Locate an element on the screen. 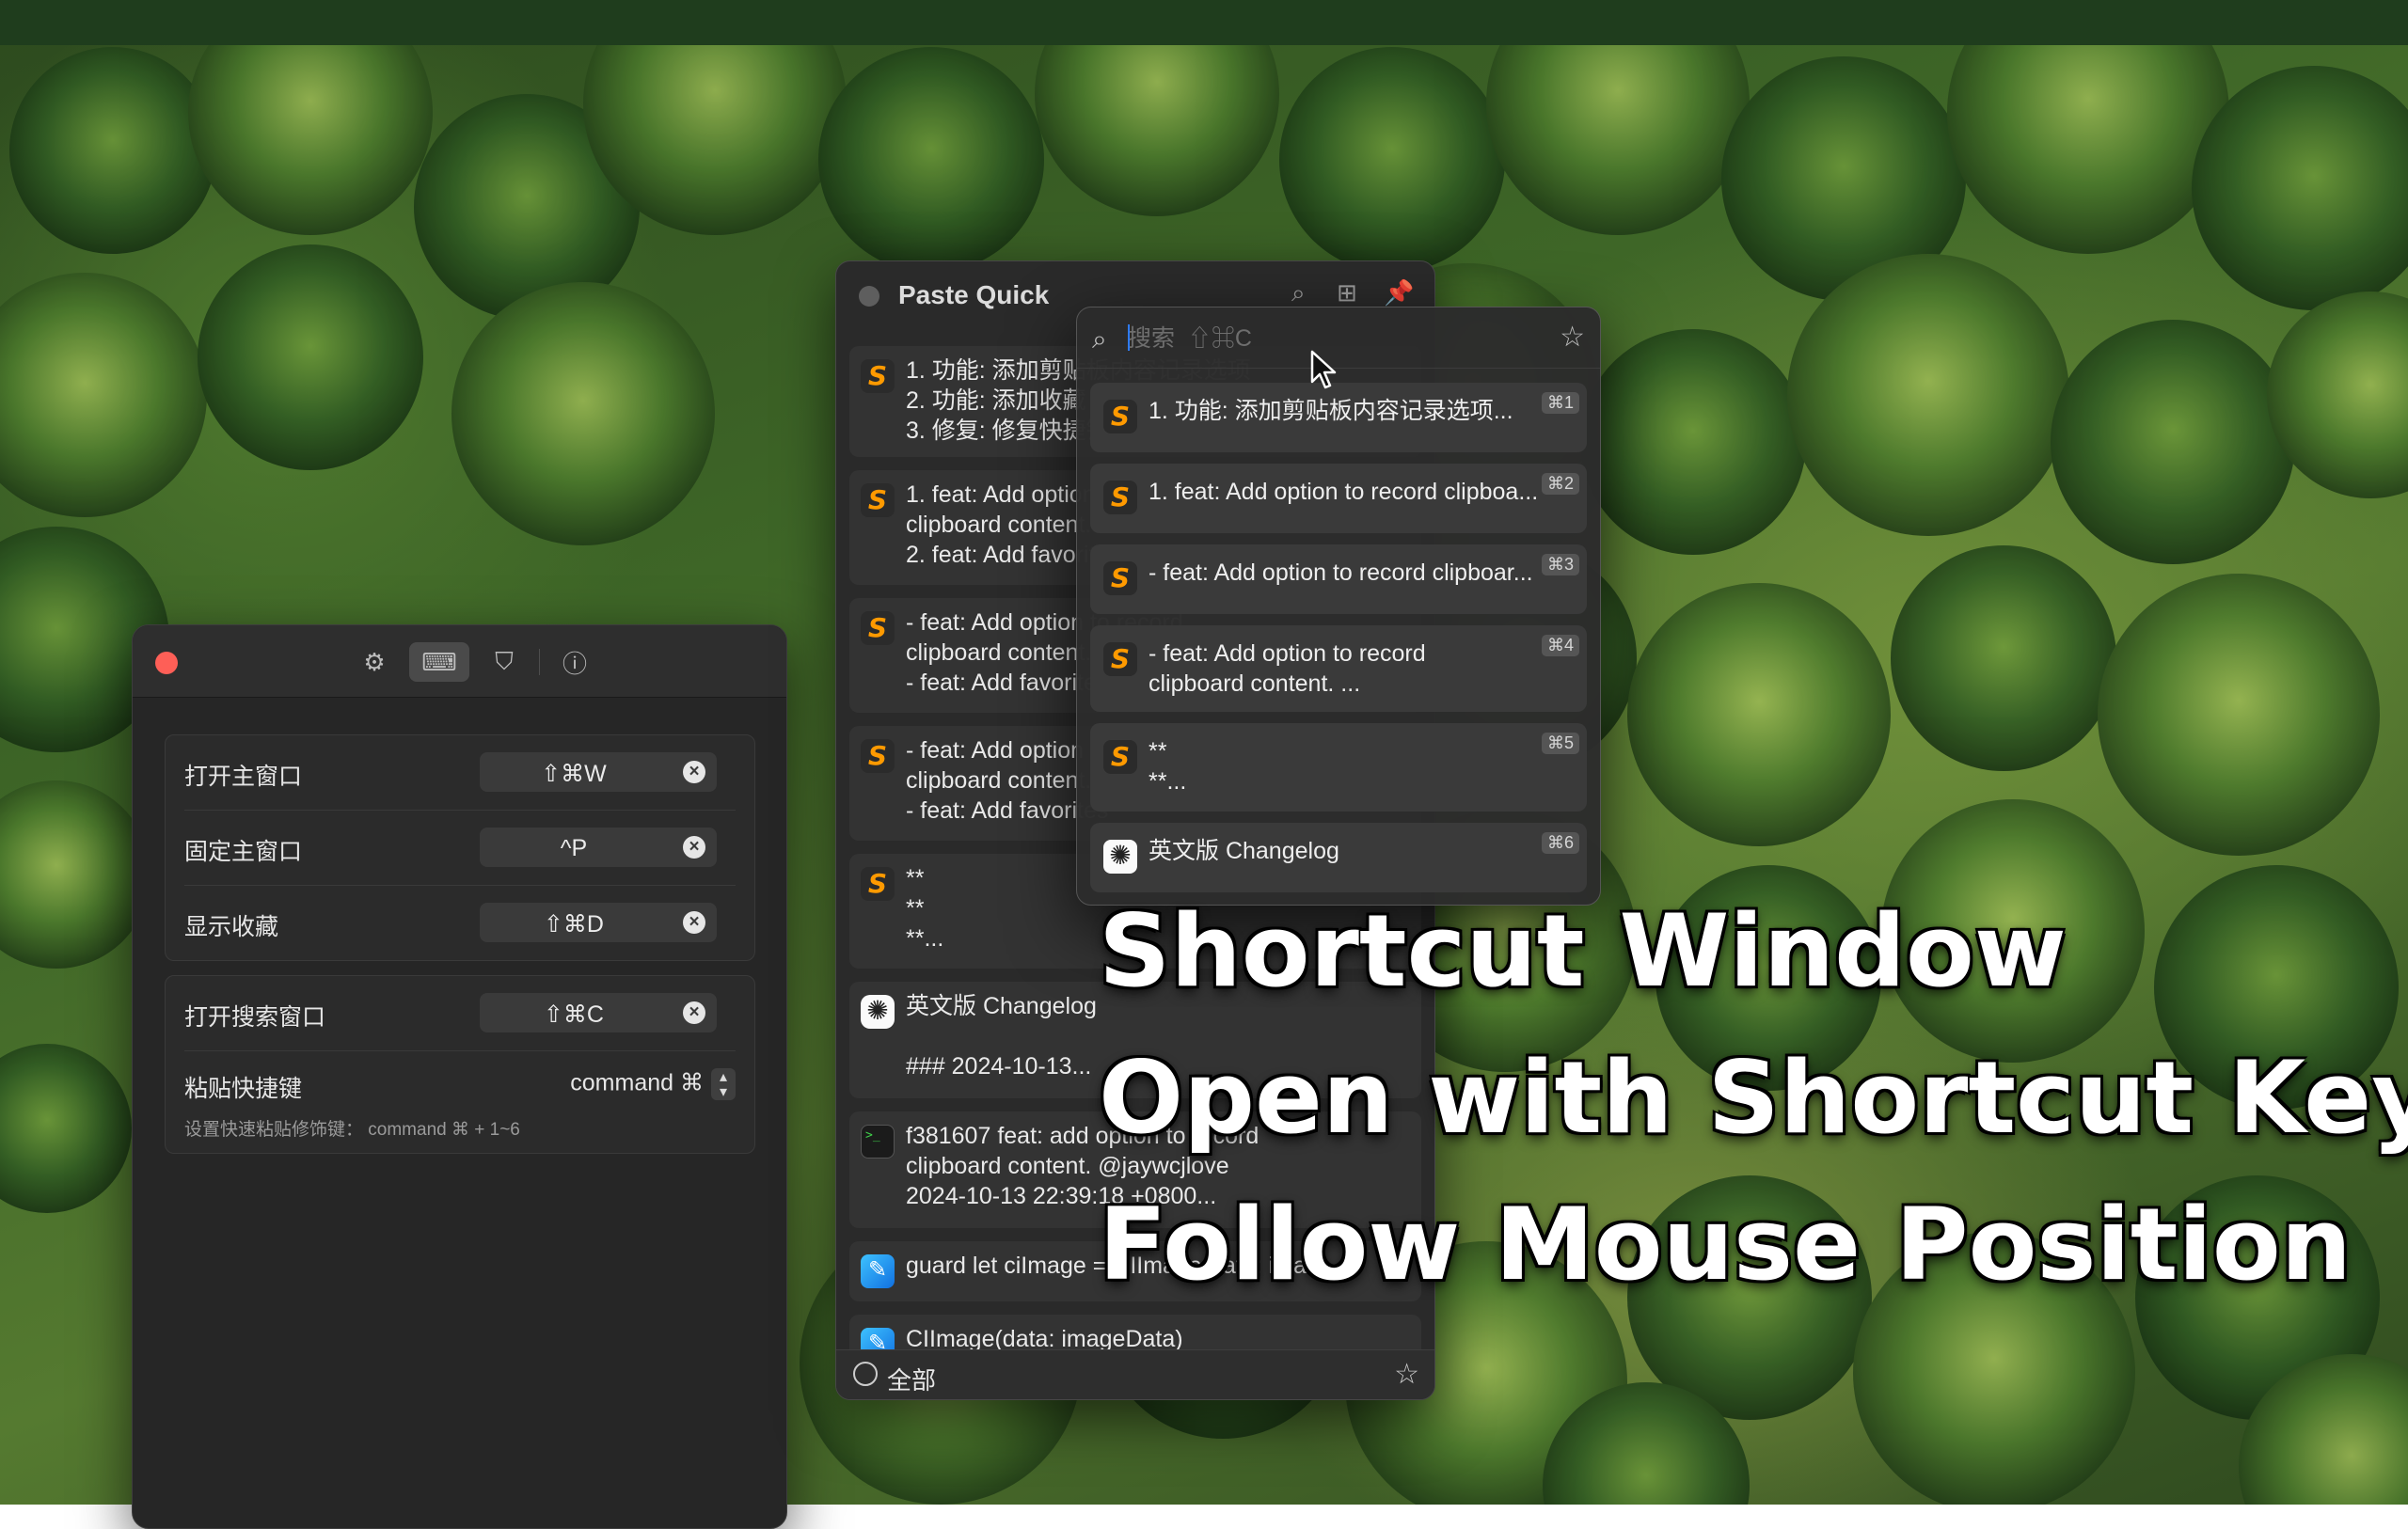 This screenshot has height=1529, width=2408. chevron-updown-icon: ▴ ▾ is located at coordinates (724, 1084).